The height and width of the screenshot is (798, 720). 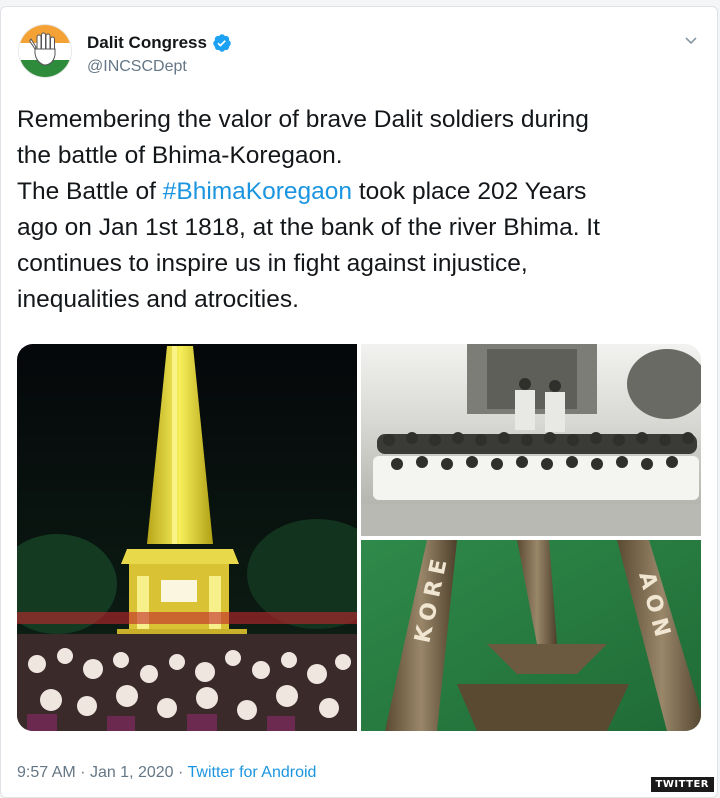 What do you see at coordinates (691, 40) in the screenshot?
I see `chevron-down-icon` at bounding box center [691, 40].